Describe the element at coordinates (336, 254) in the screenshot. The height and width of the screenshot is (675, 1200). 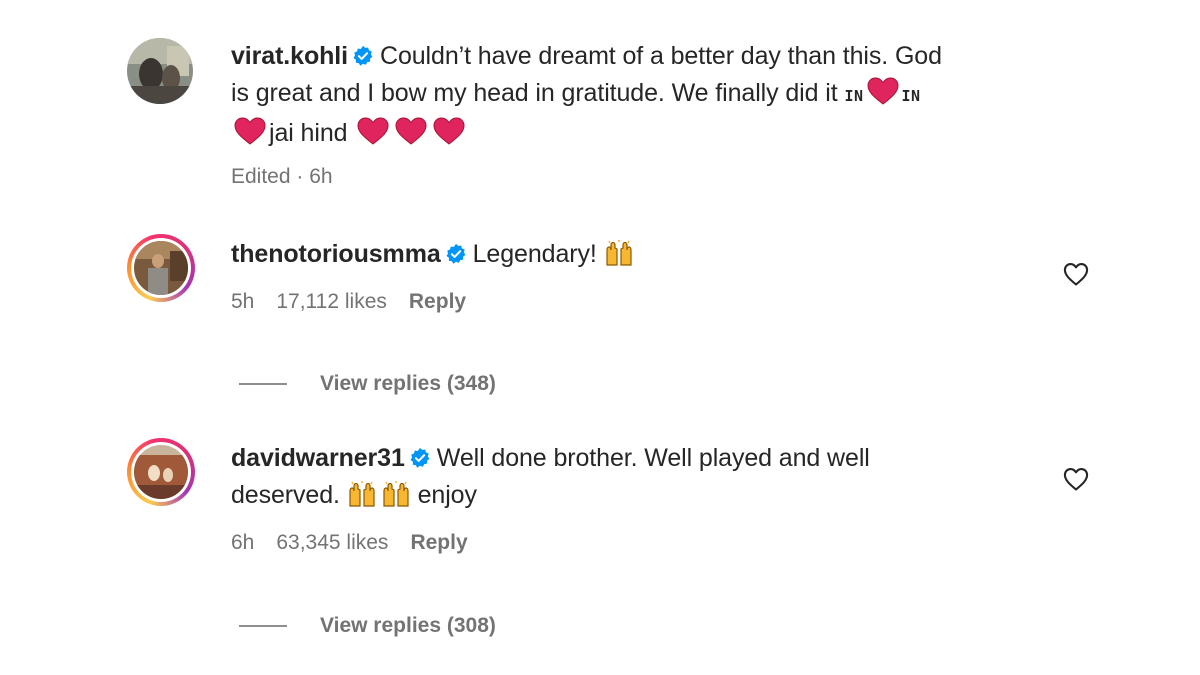
I see `username-thenotoriousmma: thenotoriousmma` at that location.